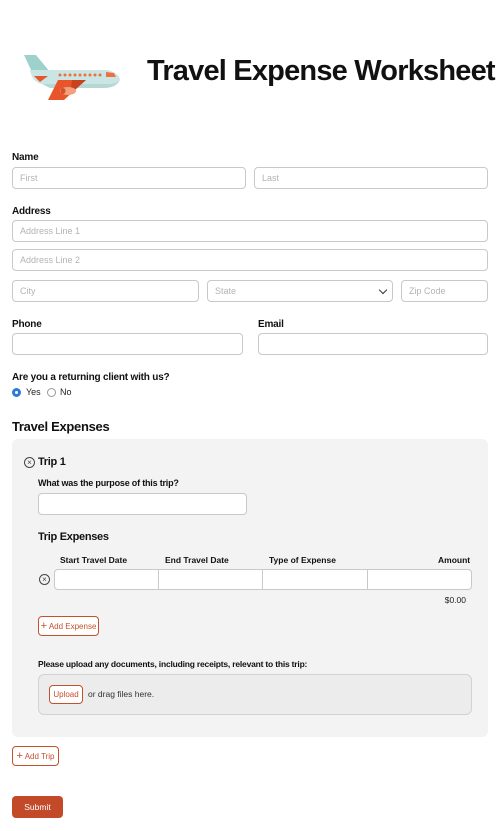  Describe the element at coordinates (52, 462) in the screenshot. I see `trip-title: Trip 1` at that location.